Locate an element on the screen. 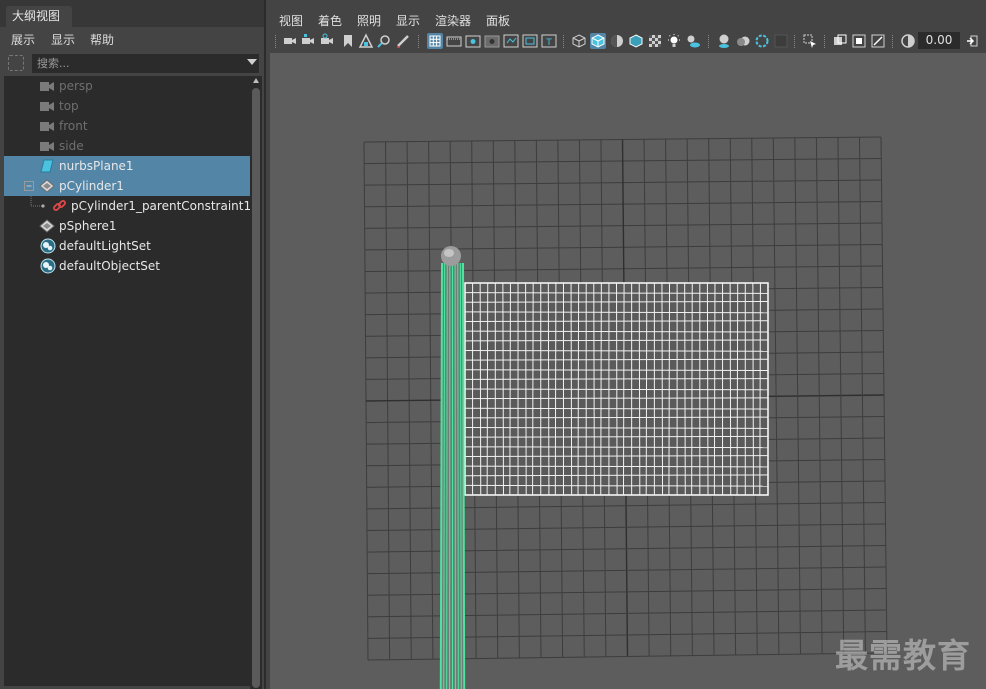  bookmark-icon is located at coordinates (348, 41).